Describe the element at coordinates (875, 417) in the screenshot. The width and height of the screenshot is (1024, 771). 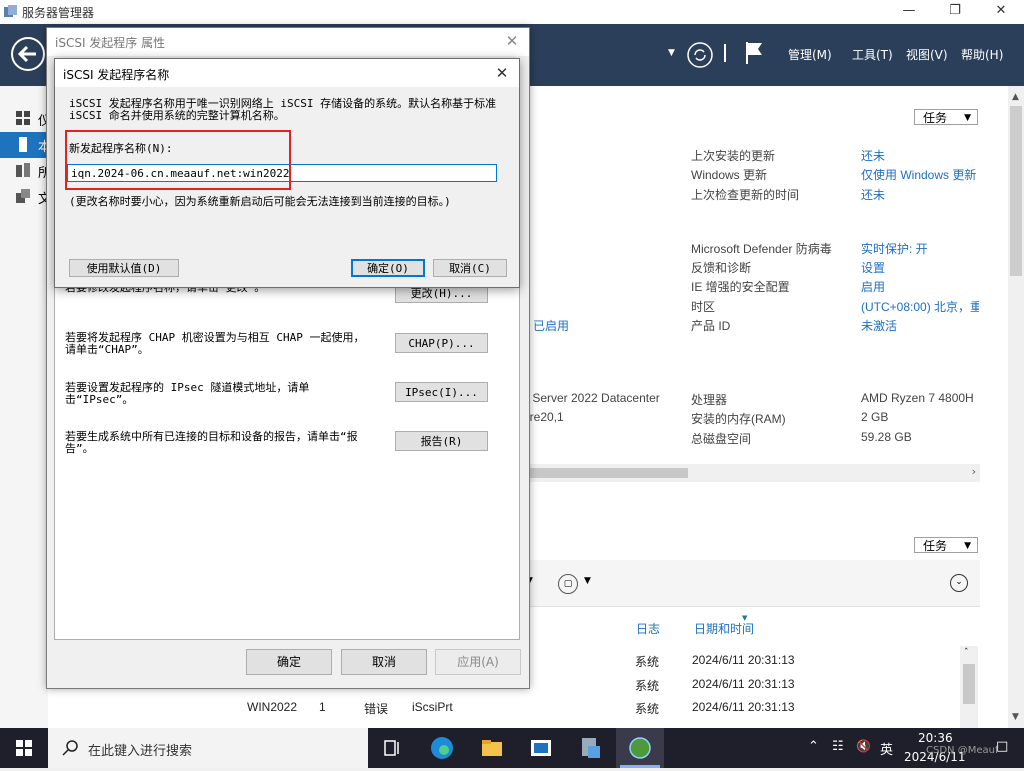
I see `prop-value-ram: 2 GB` at that location.